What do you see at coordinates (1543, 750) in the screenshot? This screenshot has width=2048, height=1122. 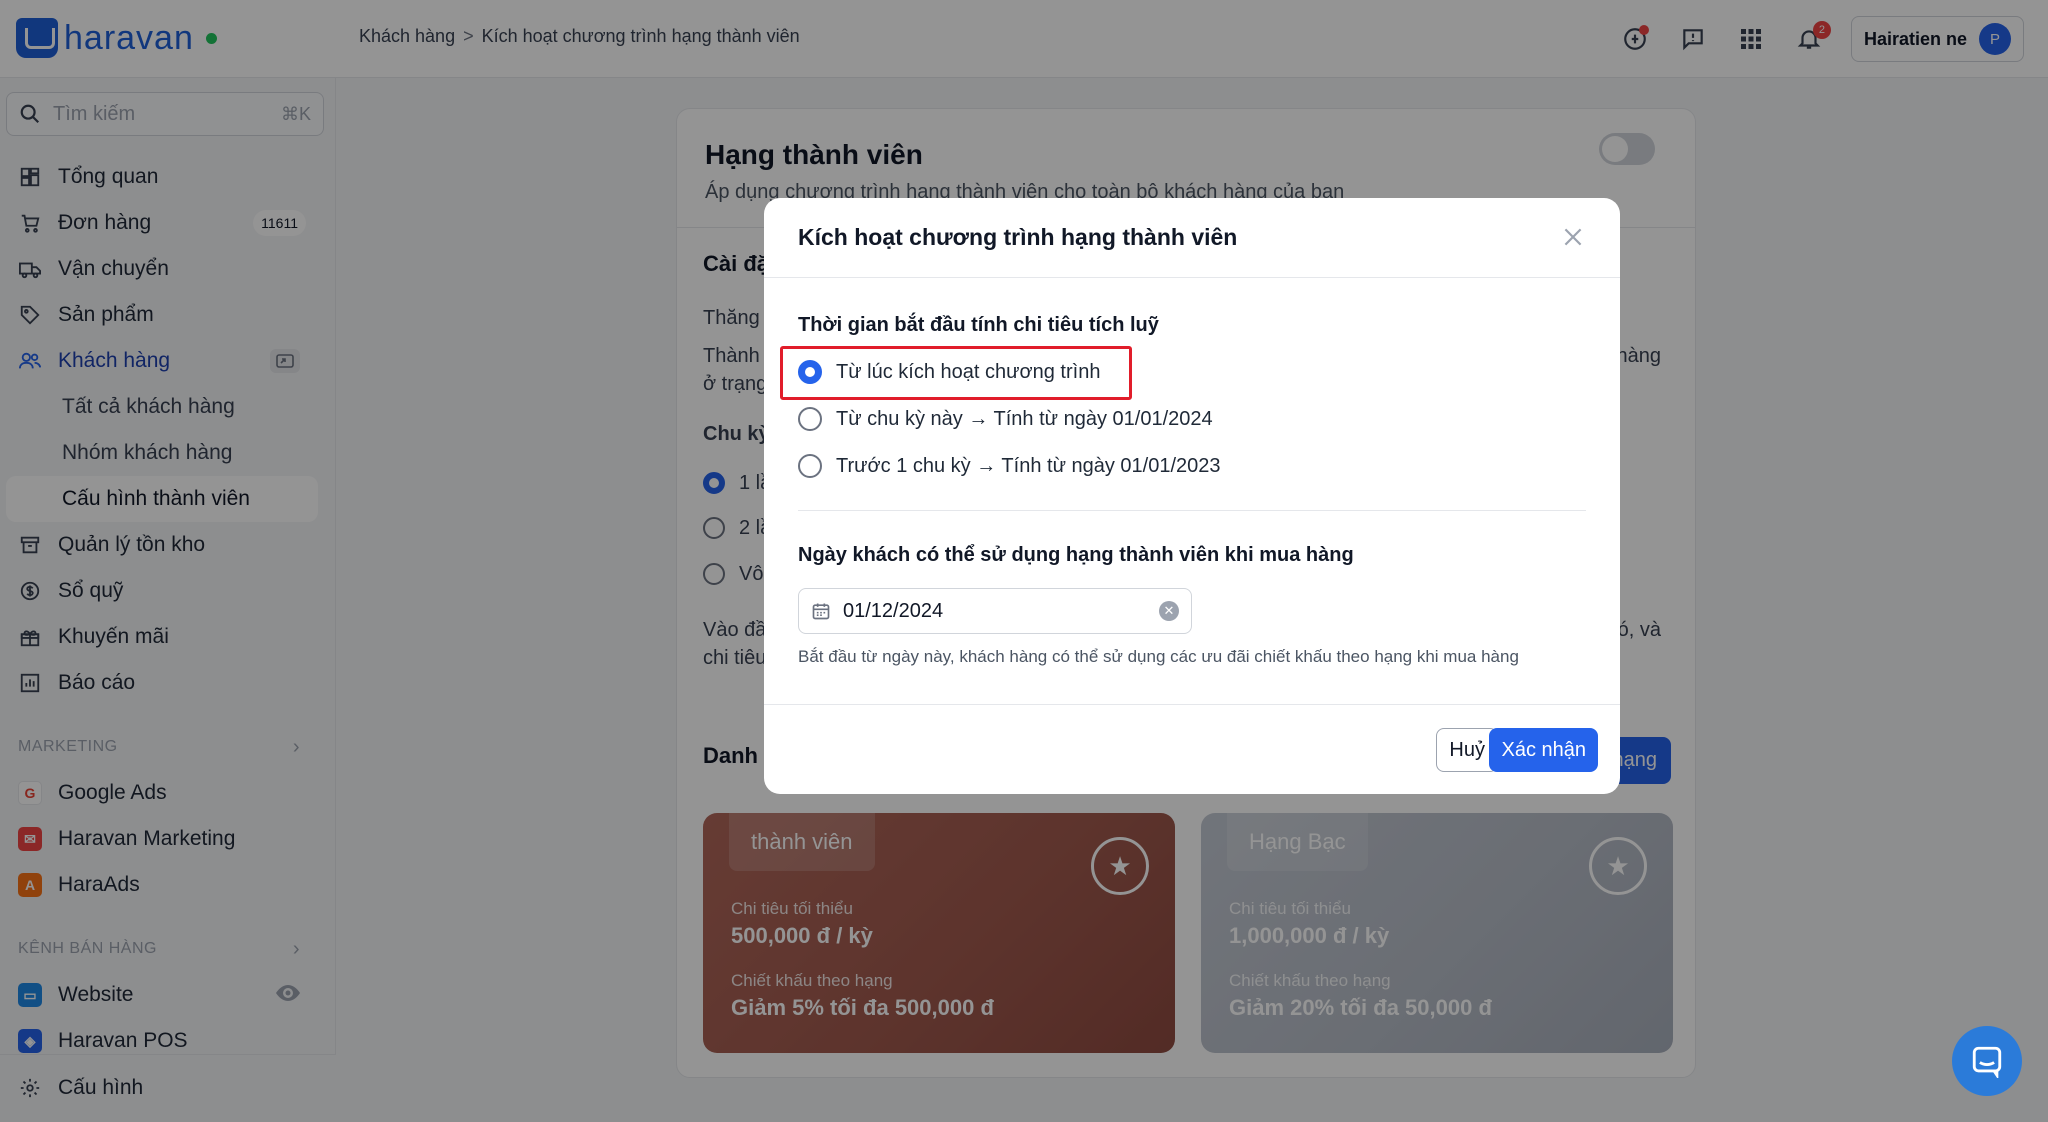 I see `confirm-button: Xác nhận` at bounding box center [1543, 750].